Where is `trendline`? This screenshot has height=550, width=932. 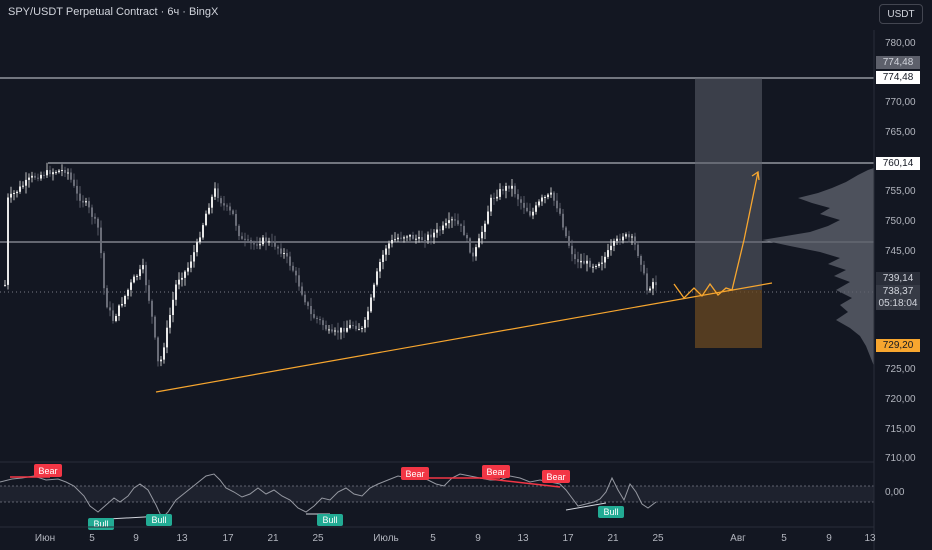 trendline is located at coordinates (464, 337).